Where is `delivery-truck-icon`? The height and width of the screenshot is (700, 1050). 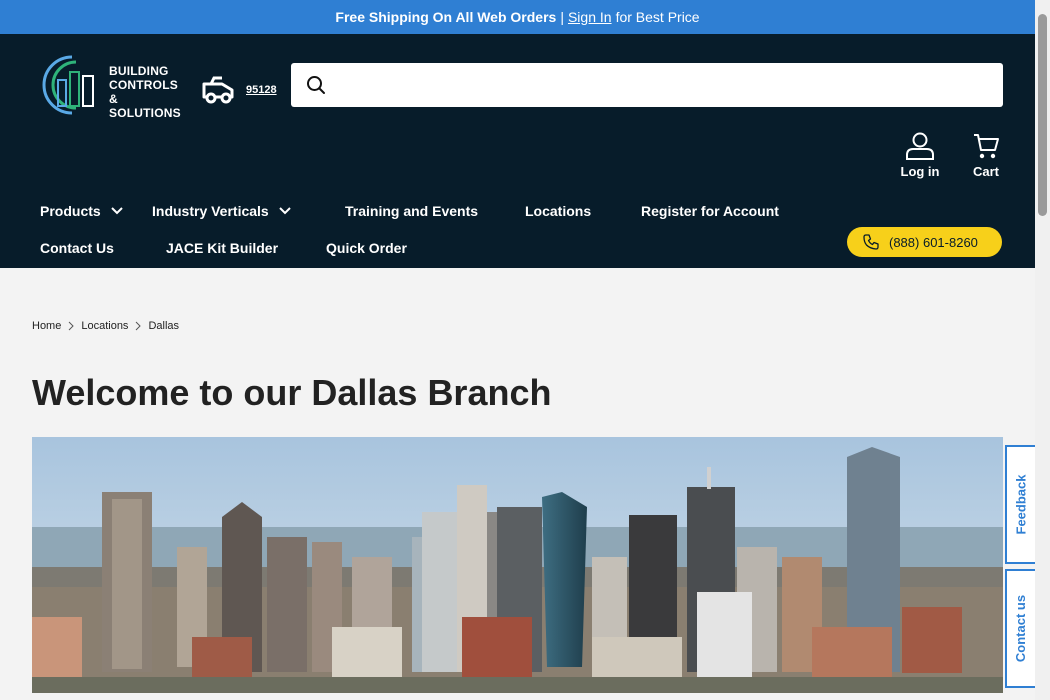 delivery-truck-icon is located at coordinates (218, 90).